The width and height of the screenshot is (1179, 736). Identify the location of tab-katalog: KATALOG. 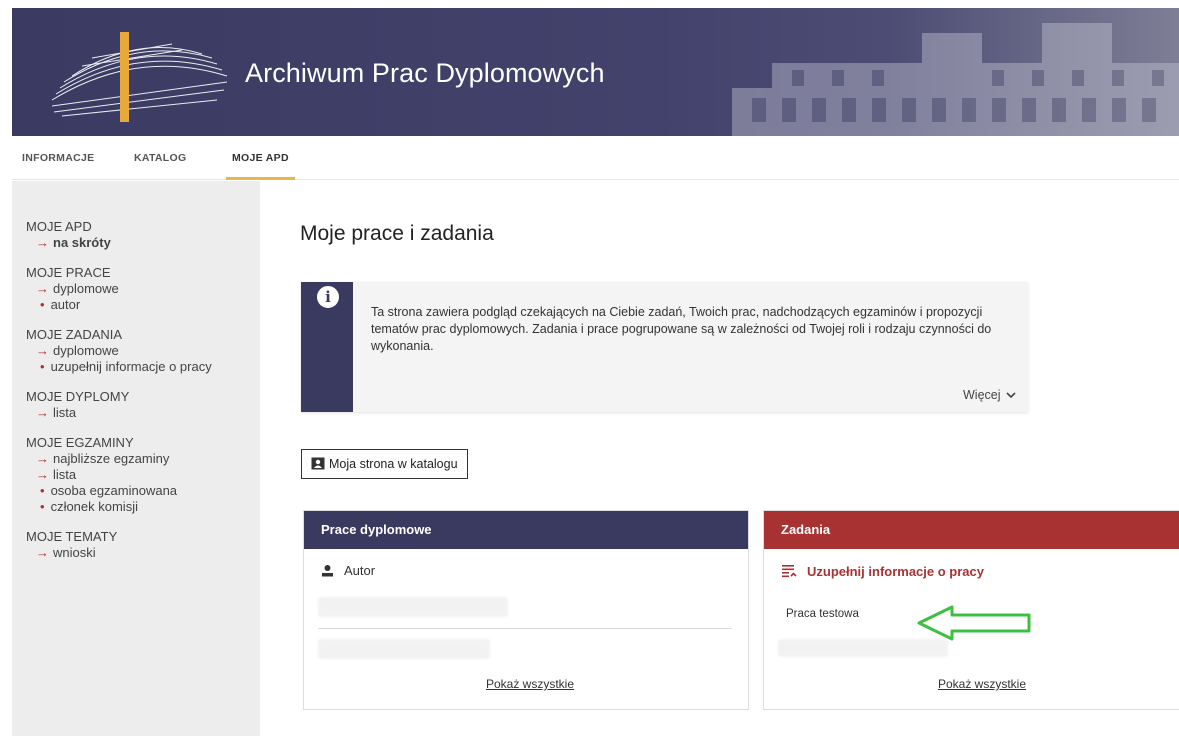
(160, 158).